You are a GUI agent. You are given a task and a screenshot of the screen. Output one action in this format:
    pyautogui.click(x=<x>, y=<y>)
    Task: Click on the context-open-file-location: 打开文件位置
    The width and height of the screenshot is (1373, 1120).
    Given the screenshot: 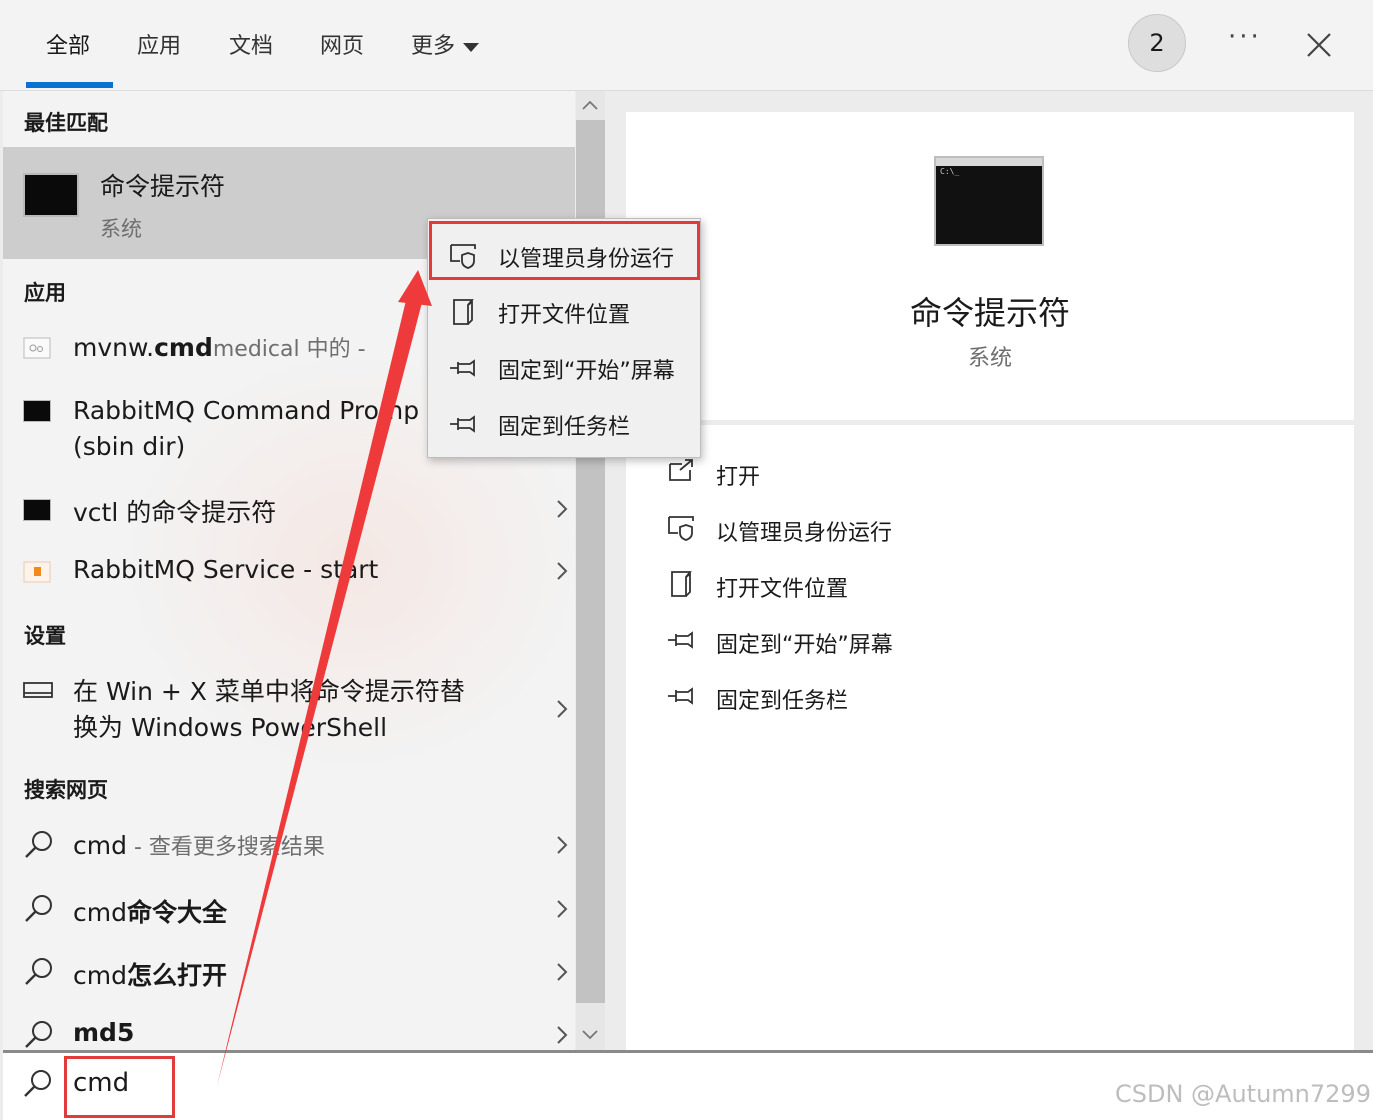 What is the action you would take?
    pyautogui.click(x=564, y=313)
    